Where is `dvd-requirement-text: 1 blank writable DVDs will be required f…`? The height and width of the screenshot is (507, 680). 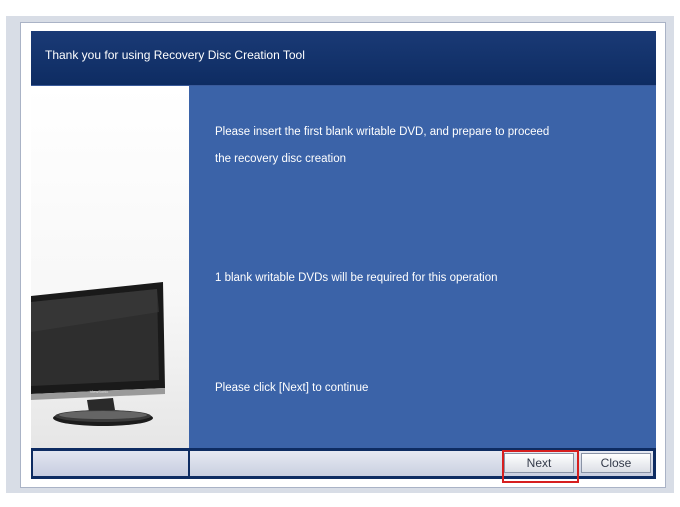 dvd-requirement-text: 1 blank writable DVDs will be required f… is located at coordinates (356, 278).